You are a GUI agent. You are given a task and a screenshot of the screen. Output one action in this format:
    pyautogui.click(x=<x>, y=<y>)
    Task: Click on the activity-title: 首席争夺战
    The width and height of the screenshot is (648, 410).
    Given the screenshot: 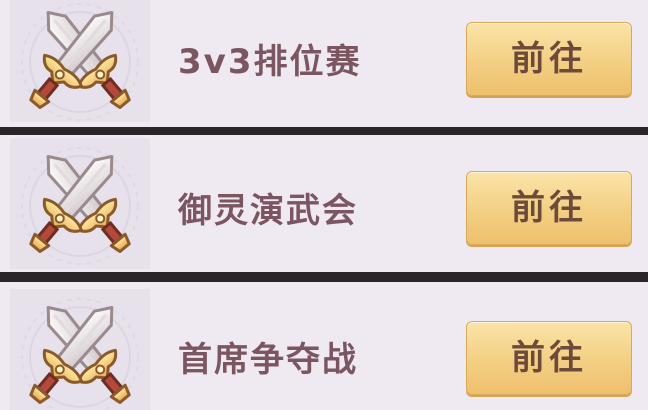 What is the action you would take?
    pyautogui.click(x=268, y=360)
    